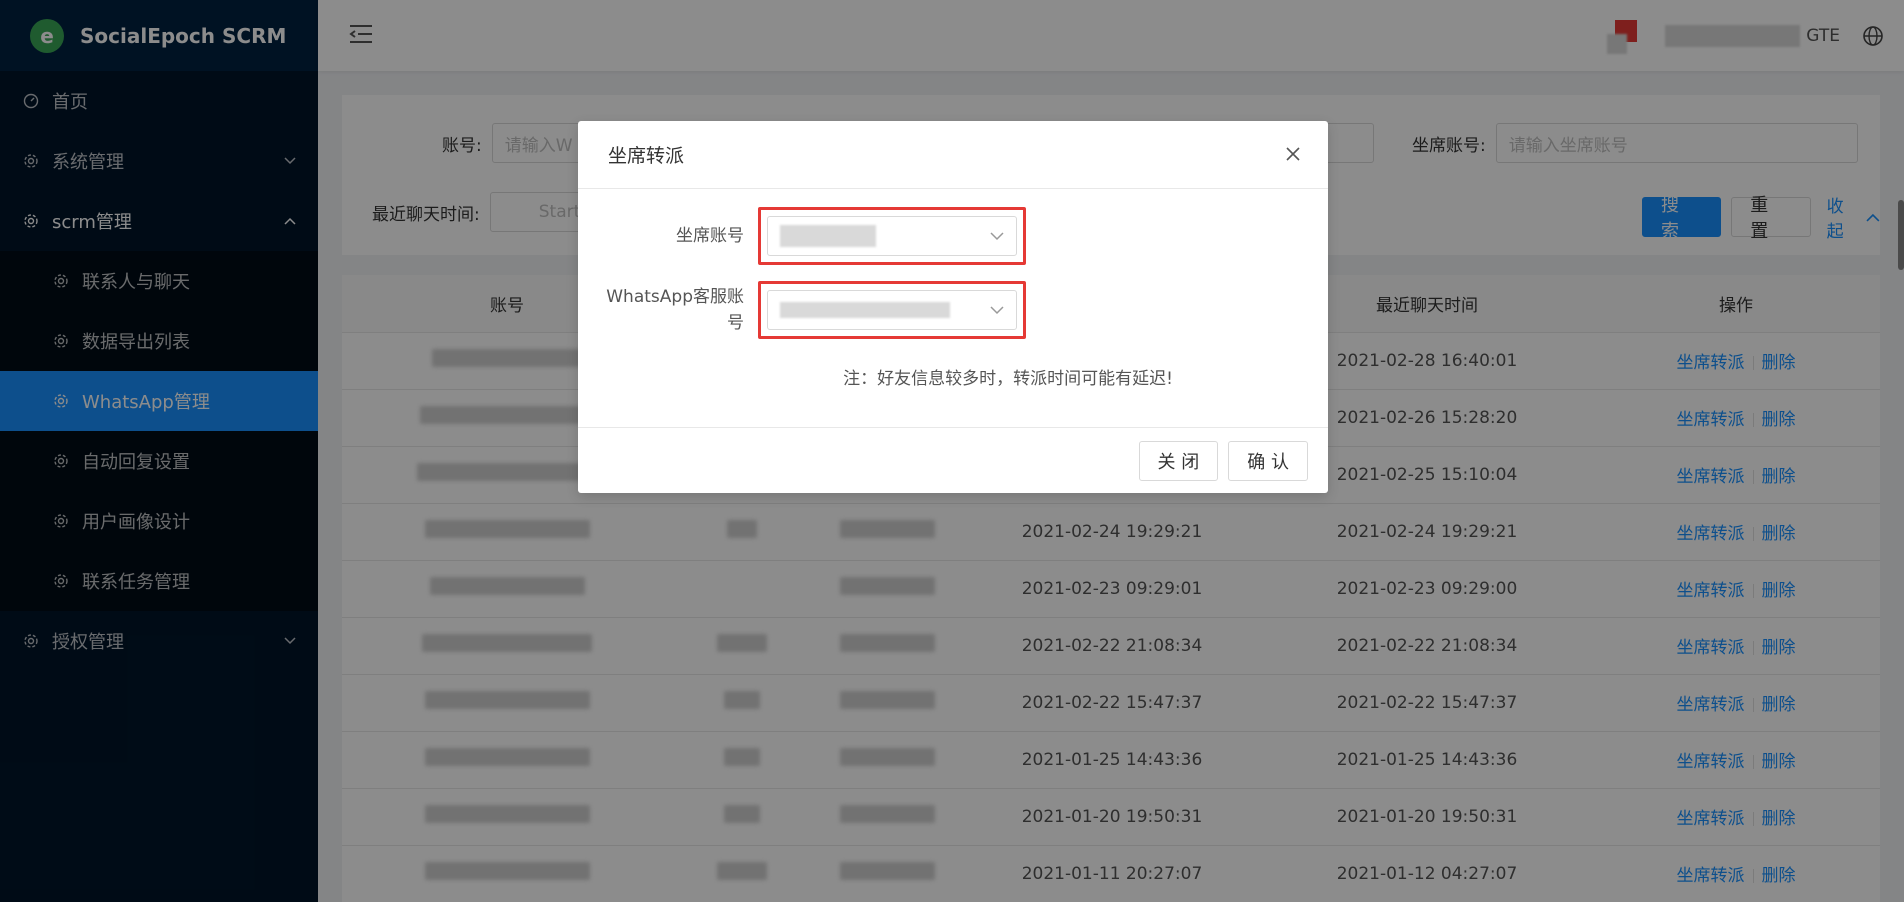 This screenshot has width=1904, height=902. Describe the element at coordinates (953, 155) in the screenshot. I see `dialog-header: 坐席转派` at that location.